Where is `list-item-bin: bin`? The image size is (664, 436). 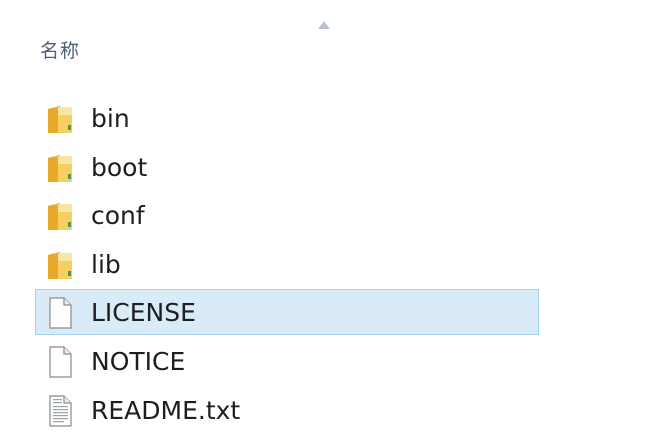
list-item-bin: bin is located at coordinates (332, 119).